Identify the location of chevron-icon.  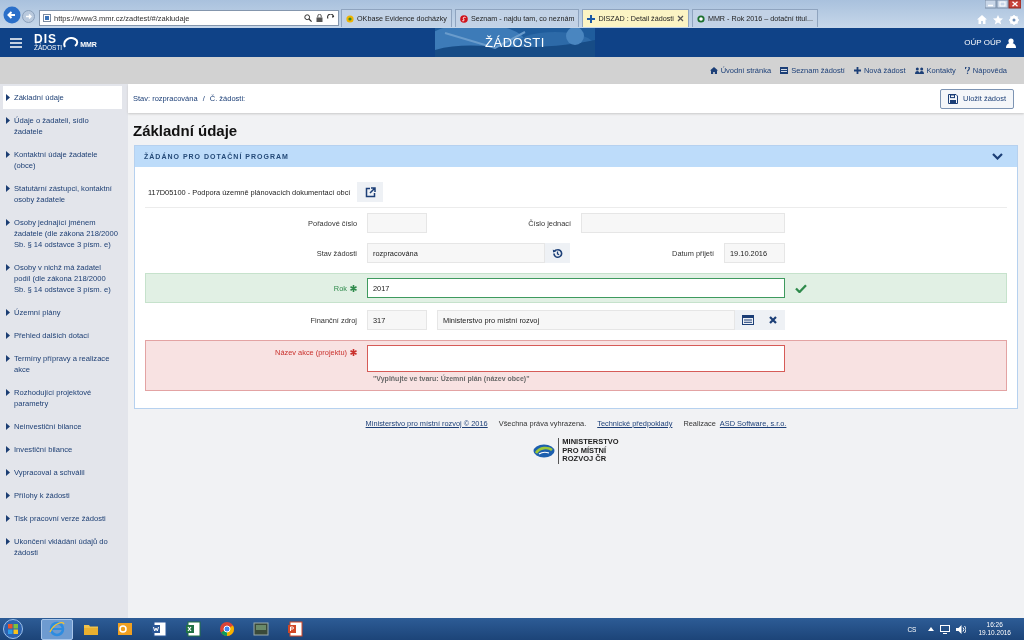
(997, 156).